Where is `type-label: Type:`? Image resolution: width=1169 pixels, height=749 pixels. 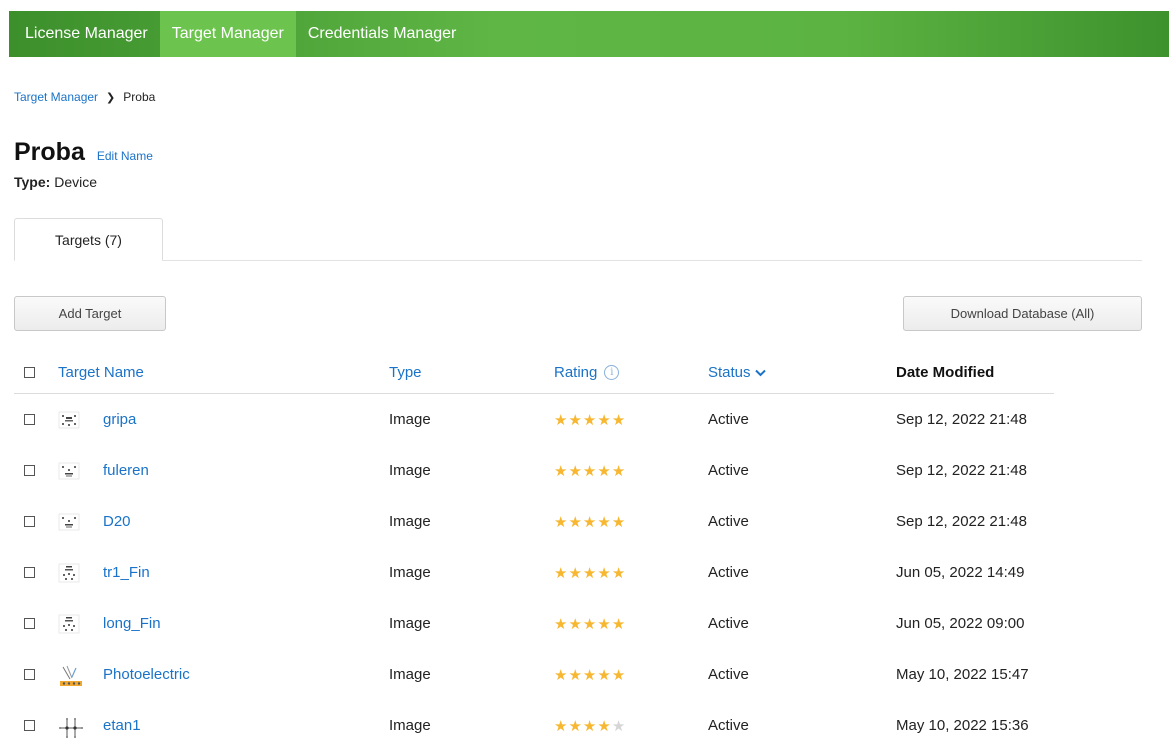 type-label: Type: is located at coordinates (32, 182).